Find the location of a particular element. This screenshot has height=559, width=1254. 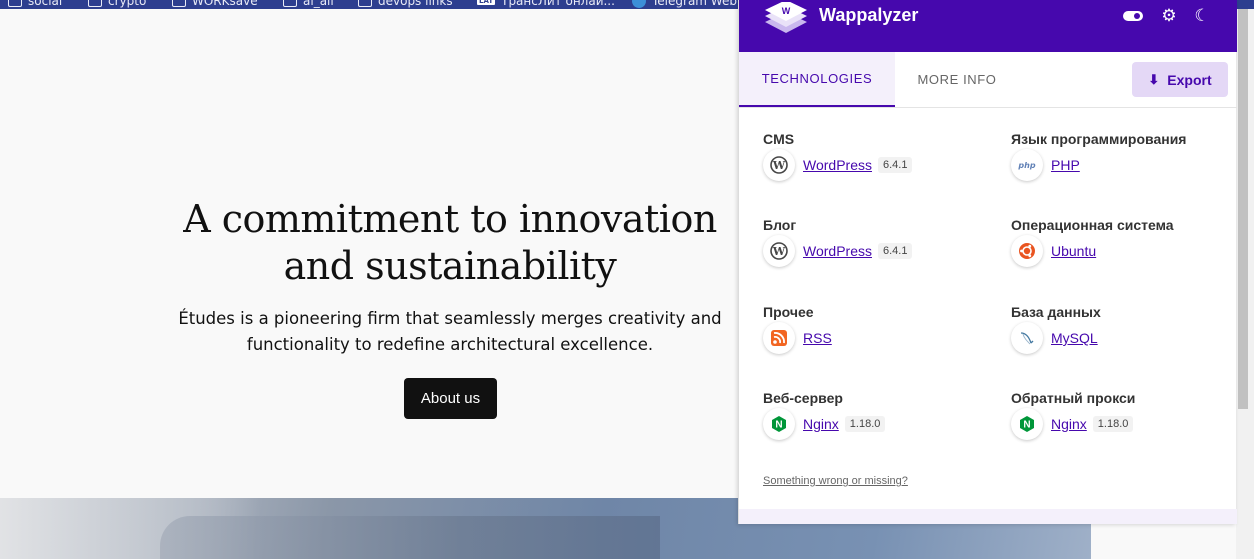

bookmark-telegram: Telegram Web is located at coordinates (684, 4).